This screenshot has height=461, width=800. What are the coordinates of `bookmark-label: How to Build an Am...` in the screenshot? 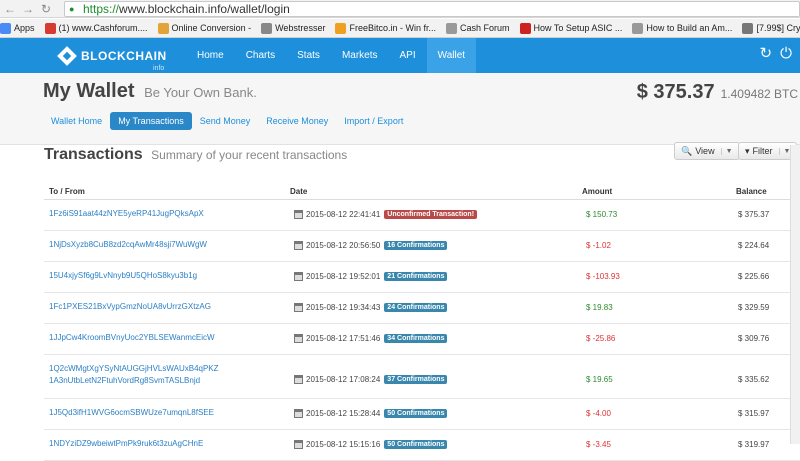 It's located at (689, 28).